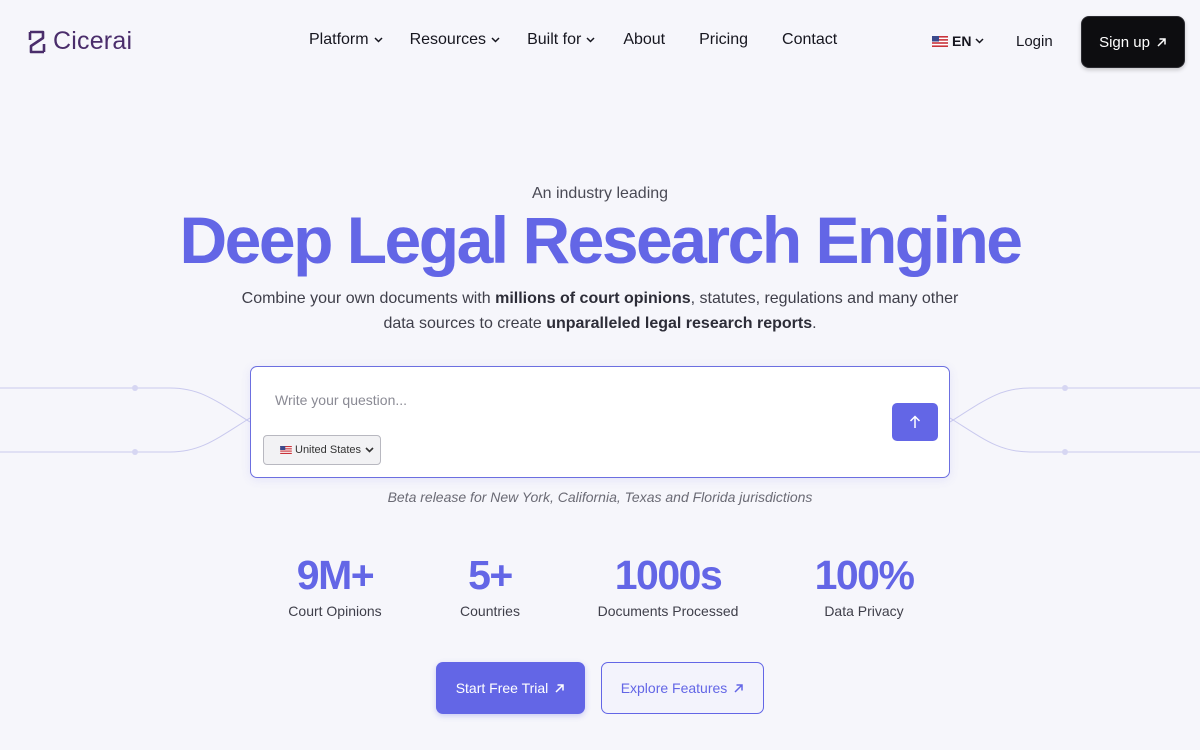 Image resolution: width=1200 pixels, height=750 pixels. I want to click on subtitle-text: ., so click(814, 323).